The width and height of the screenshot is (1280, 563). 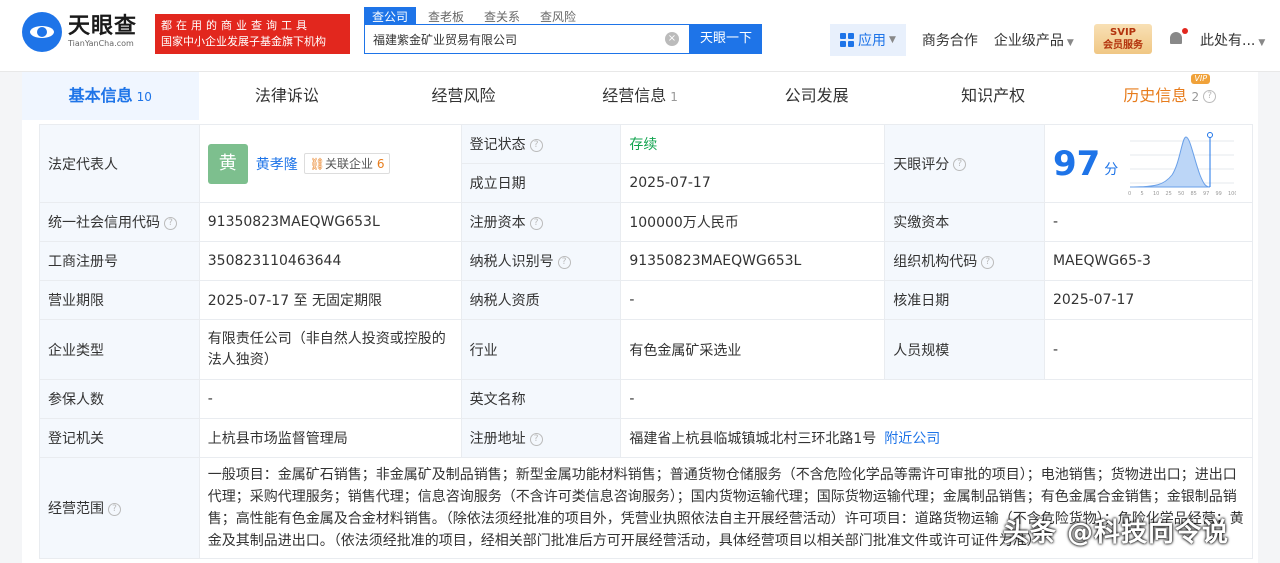 I want to click on capital-value: 100000万人民币, so click(x=753, y=222).